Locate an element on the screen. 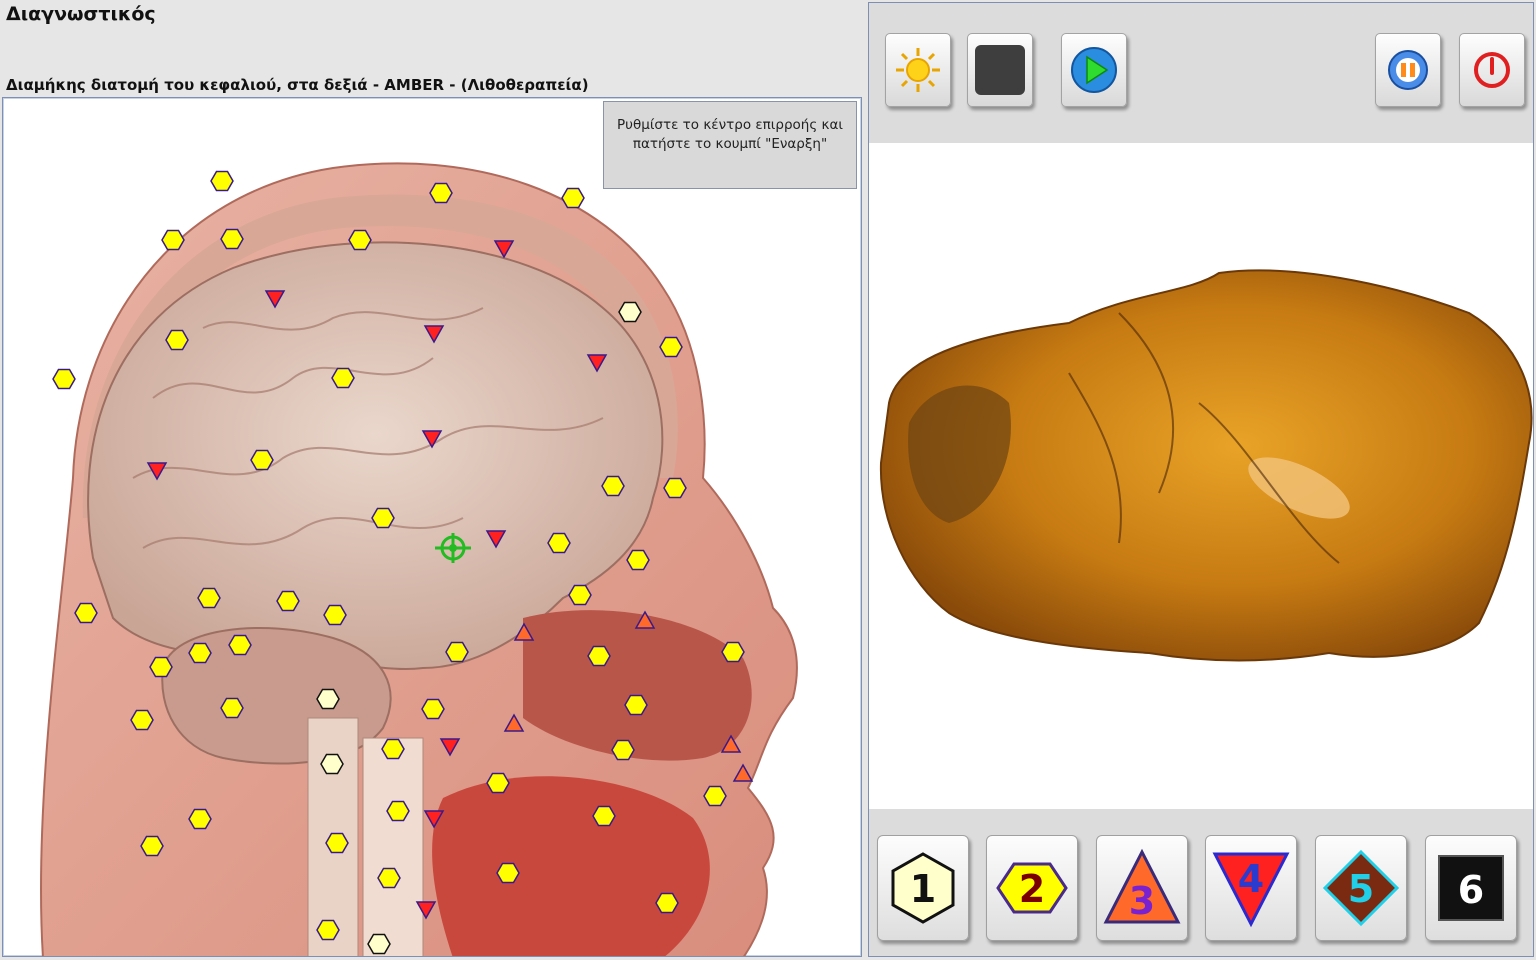 The image size is (1536, 960). triangle-up-3-icon: 3 is located at coordinates (1142, 886).